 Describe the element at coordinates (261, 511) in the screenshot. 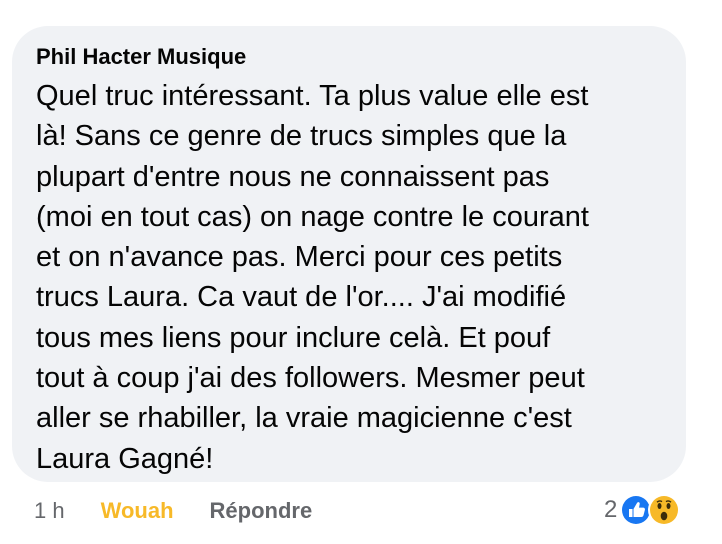

I see `reply-button: Répondre` at that location.